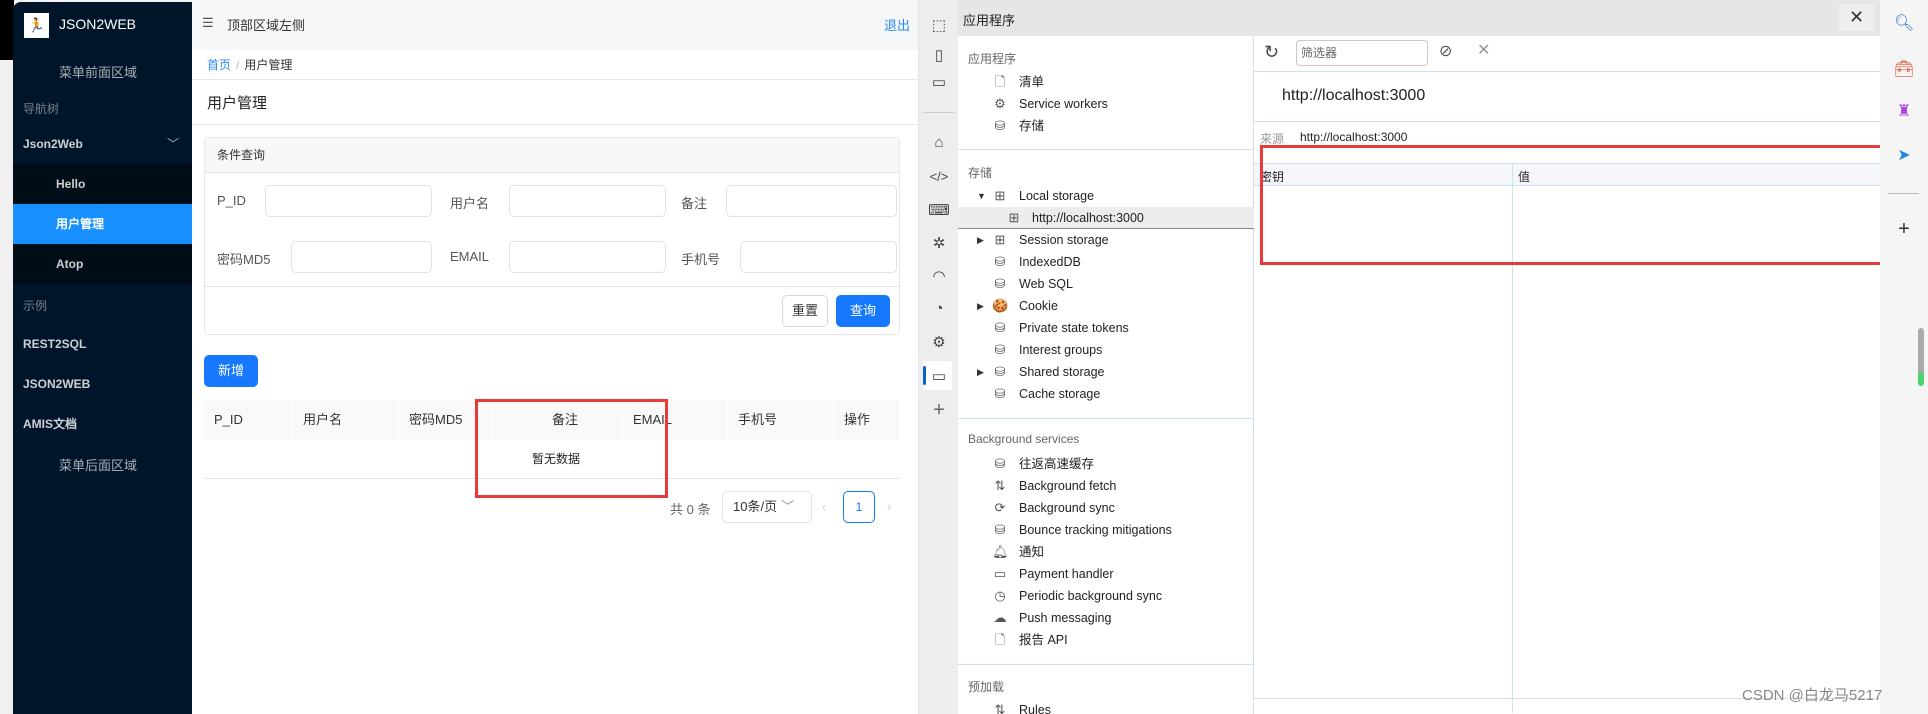  What do you see at coordinates (587, 257) in the screenshot?
I see `email-input` at bounding box center [587, 257].